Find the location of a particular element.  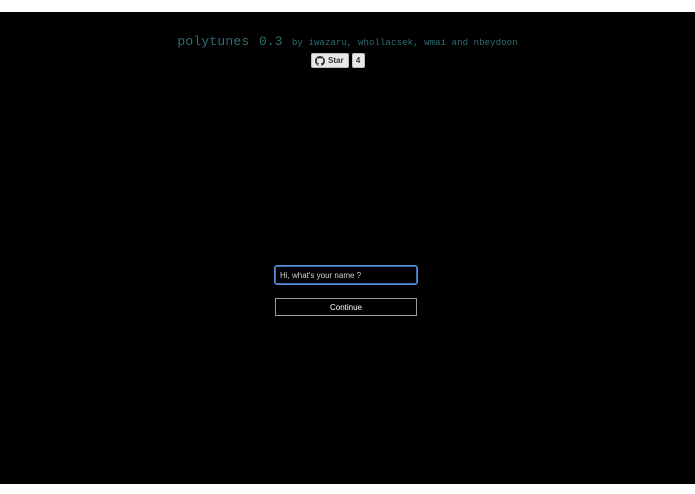

github-star-widget: Star 4 is located at coordinates (338, 60).